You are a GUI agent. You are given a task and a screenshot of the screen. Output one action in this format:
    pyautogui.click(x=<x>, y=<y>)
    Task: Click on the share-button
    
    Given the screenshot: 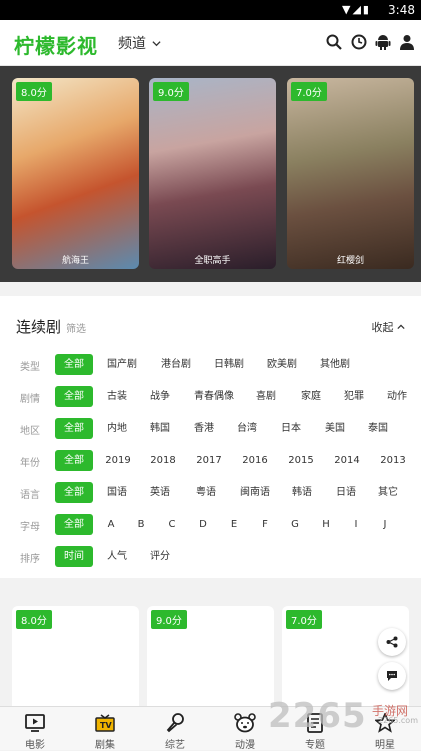 What is the action you would take?
    pyautogui.click(x=392, y=642)
    